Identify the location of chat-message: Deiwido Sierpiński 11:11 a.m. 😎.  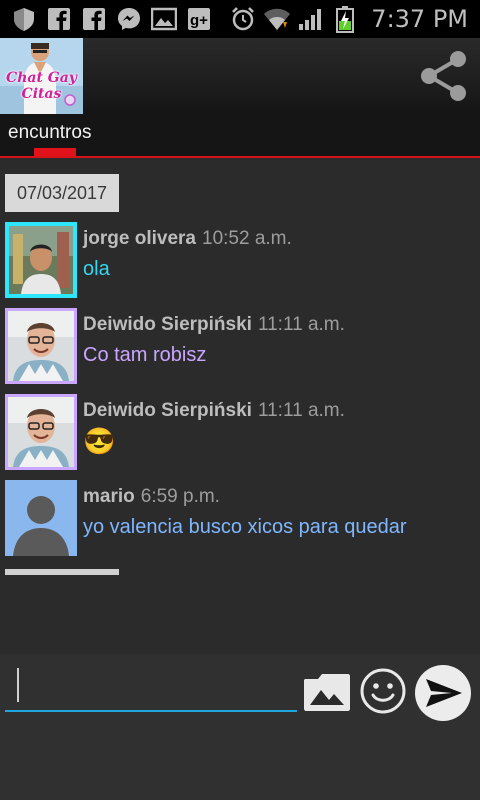
(240, 434).